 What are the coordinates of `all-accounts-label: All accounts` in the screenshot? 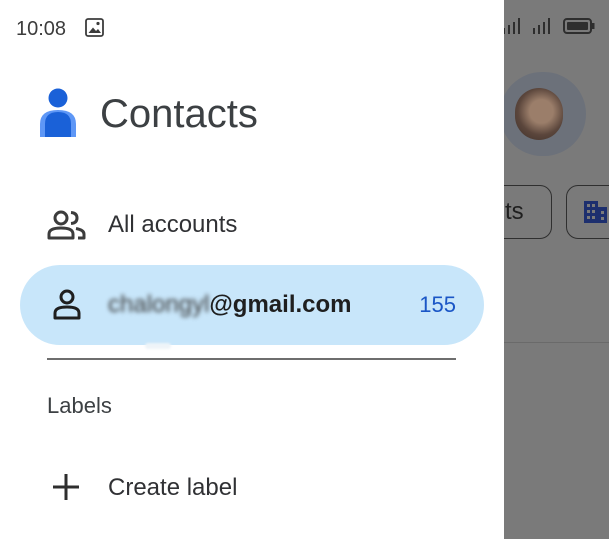 It's located at (173, 224).